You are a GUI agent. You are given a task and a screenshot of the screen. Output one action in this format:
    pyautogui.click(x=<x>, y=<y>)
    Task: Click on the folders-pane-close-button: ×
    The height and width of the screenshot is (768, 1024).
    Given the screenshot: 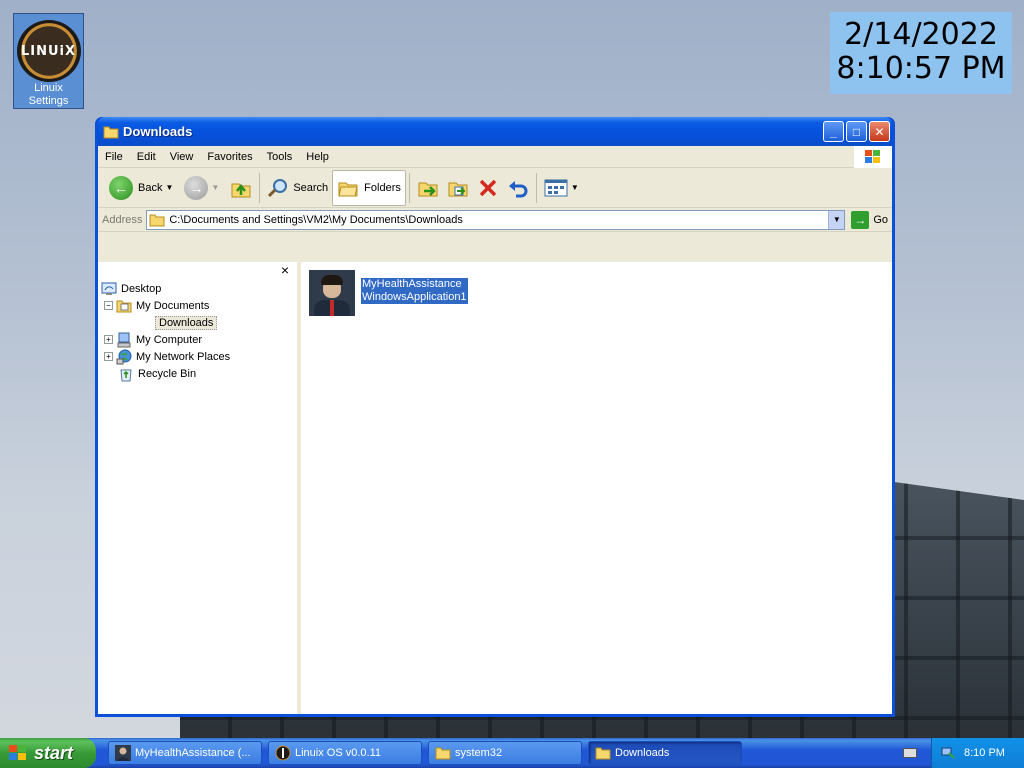 What is the action you would take?
    pyautogui.click(x=197, y=271)
    